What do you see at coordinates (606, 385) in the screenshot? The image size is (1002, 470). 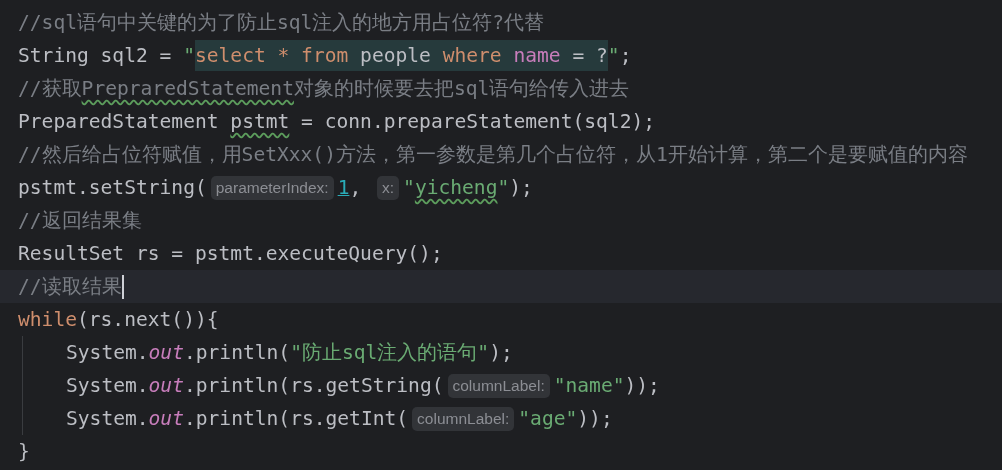 I see `code-text: "name"));` at bounding box center [606, 385].